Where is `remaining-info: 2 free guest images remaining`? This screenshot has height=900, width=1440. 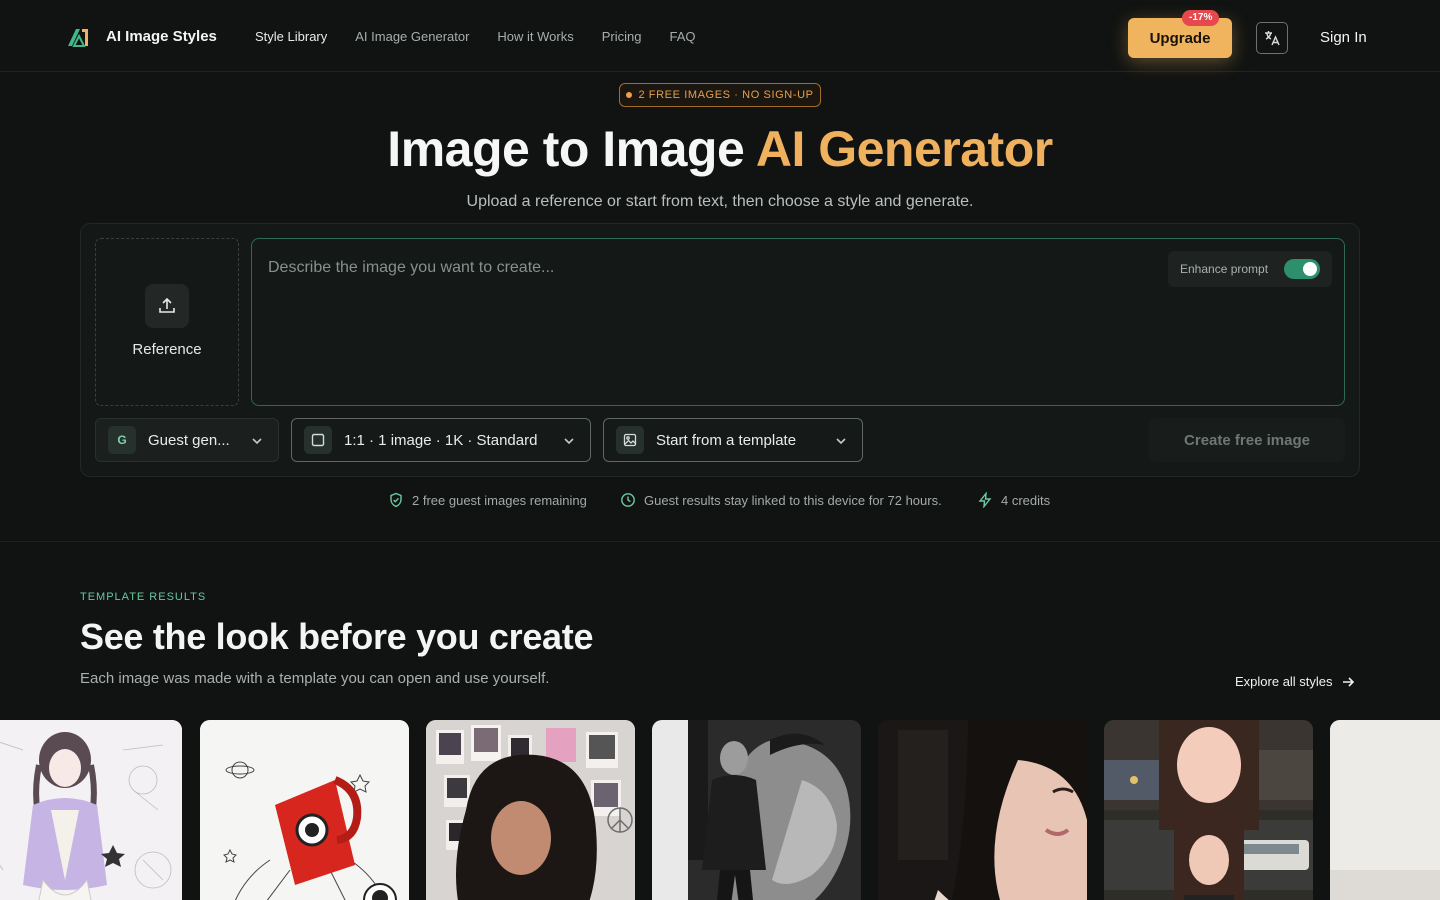
remaining-info: 2 free guest images remaining is located at coordinates (487, 500).